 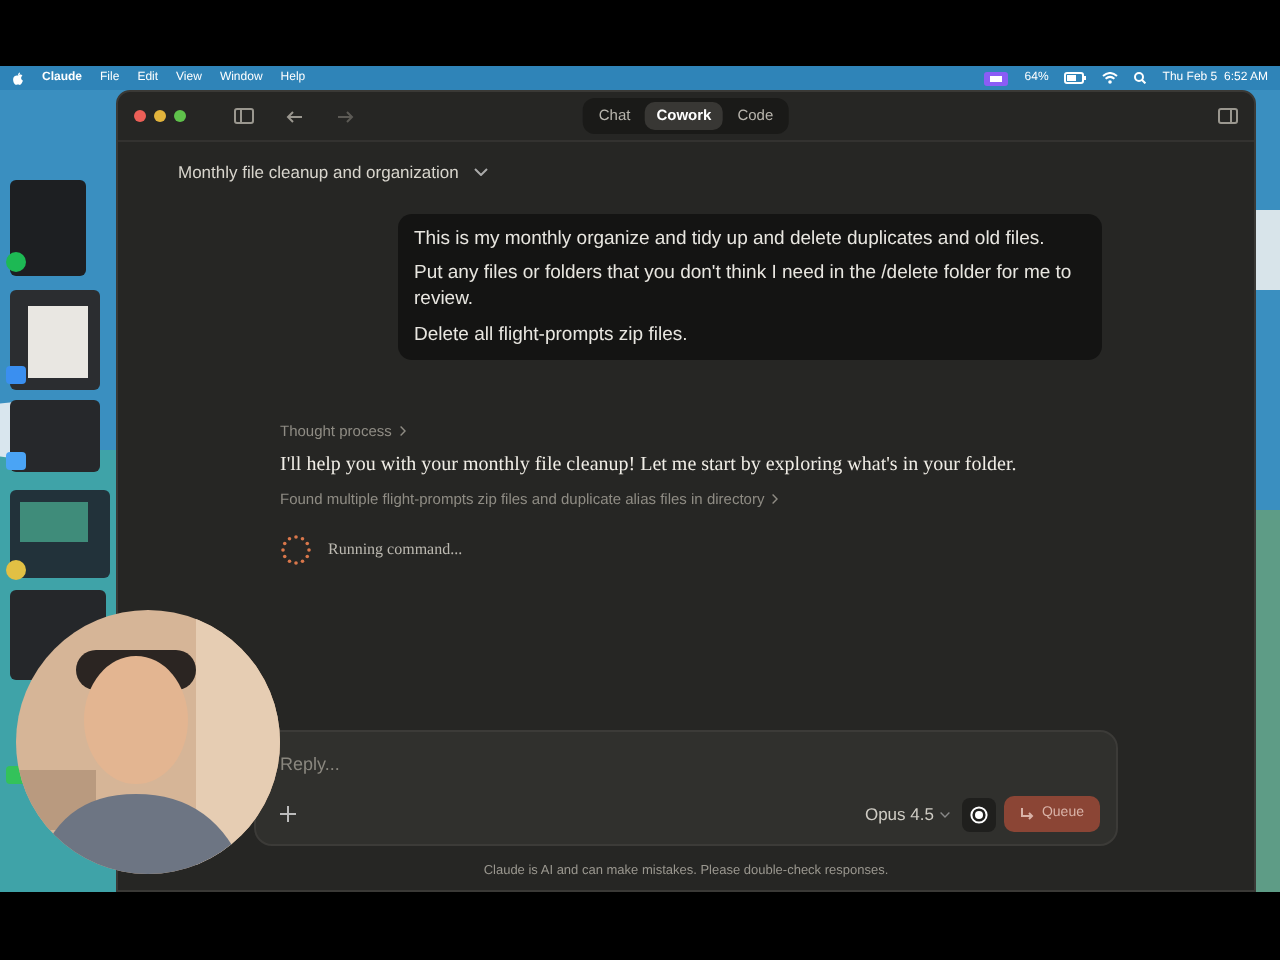 What do you see at coordinates (288, 814) in the screenshot?
I see `plus-icon` at bounding box center [288, 814].